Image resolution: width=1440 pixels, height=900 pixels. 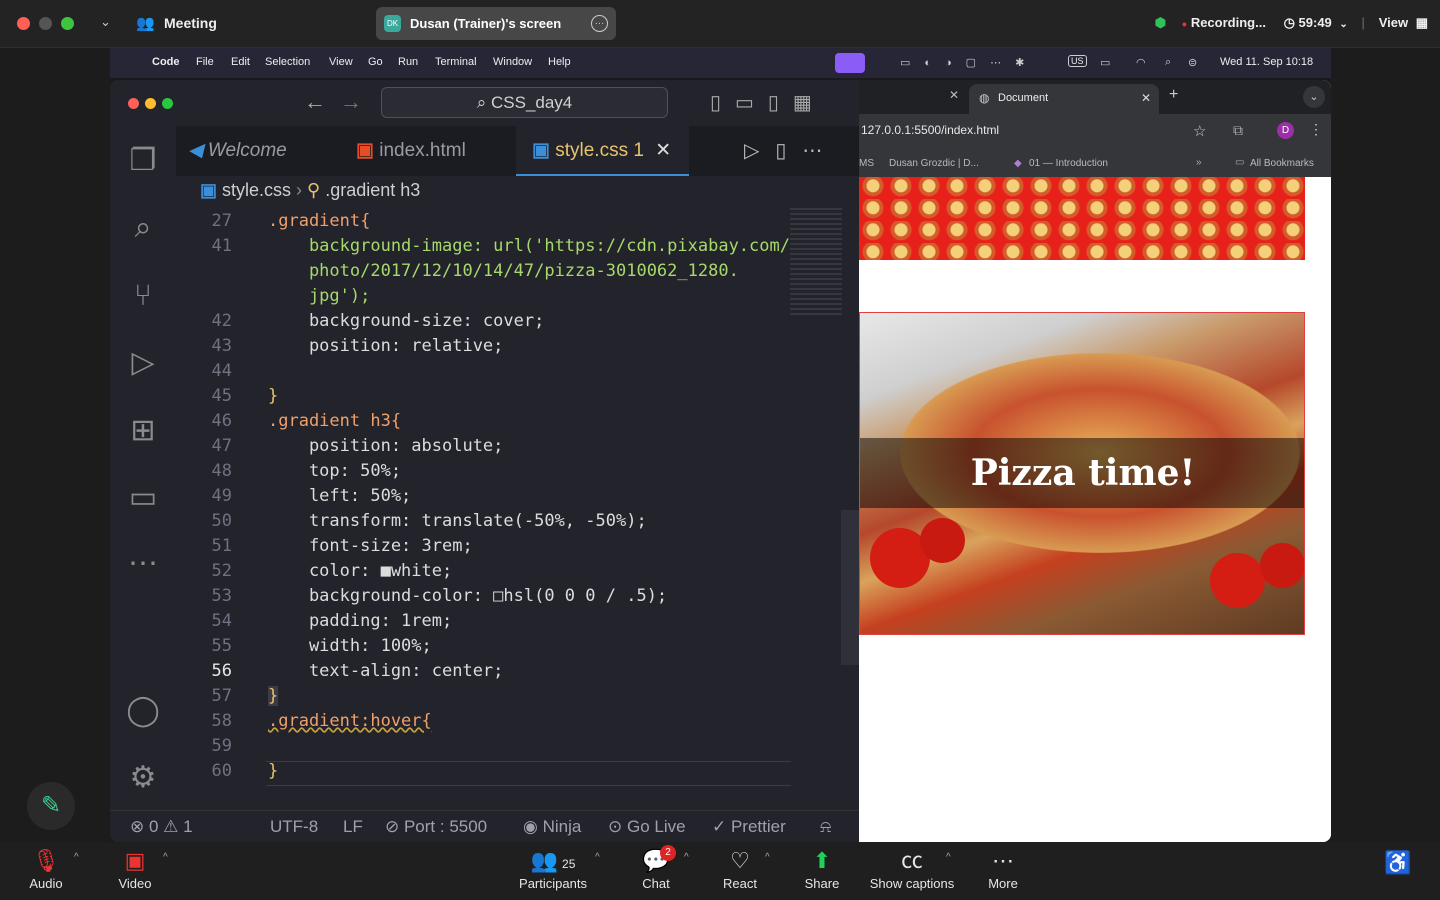 I want to click on control-center-icon: ⊜, so click(x=1192, y=62).